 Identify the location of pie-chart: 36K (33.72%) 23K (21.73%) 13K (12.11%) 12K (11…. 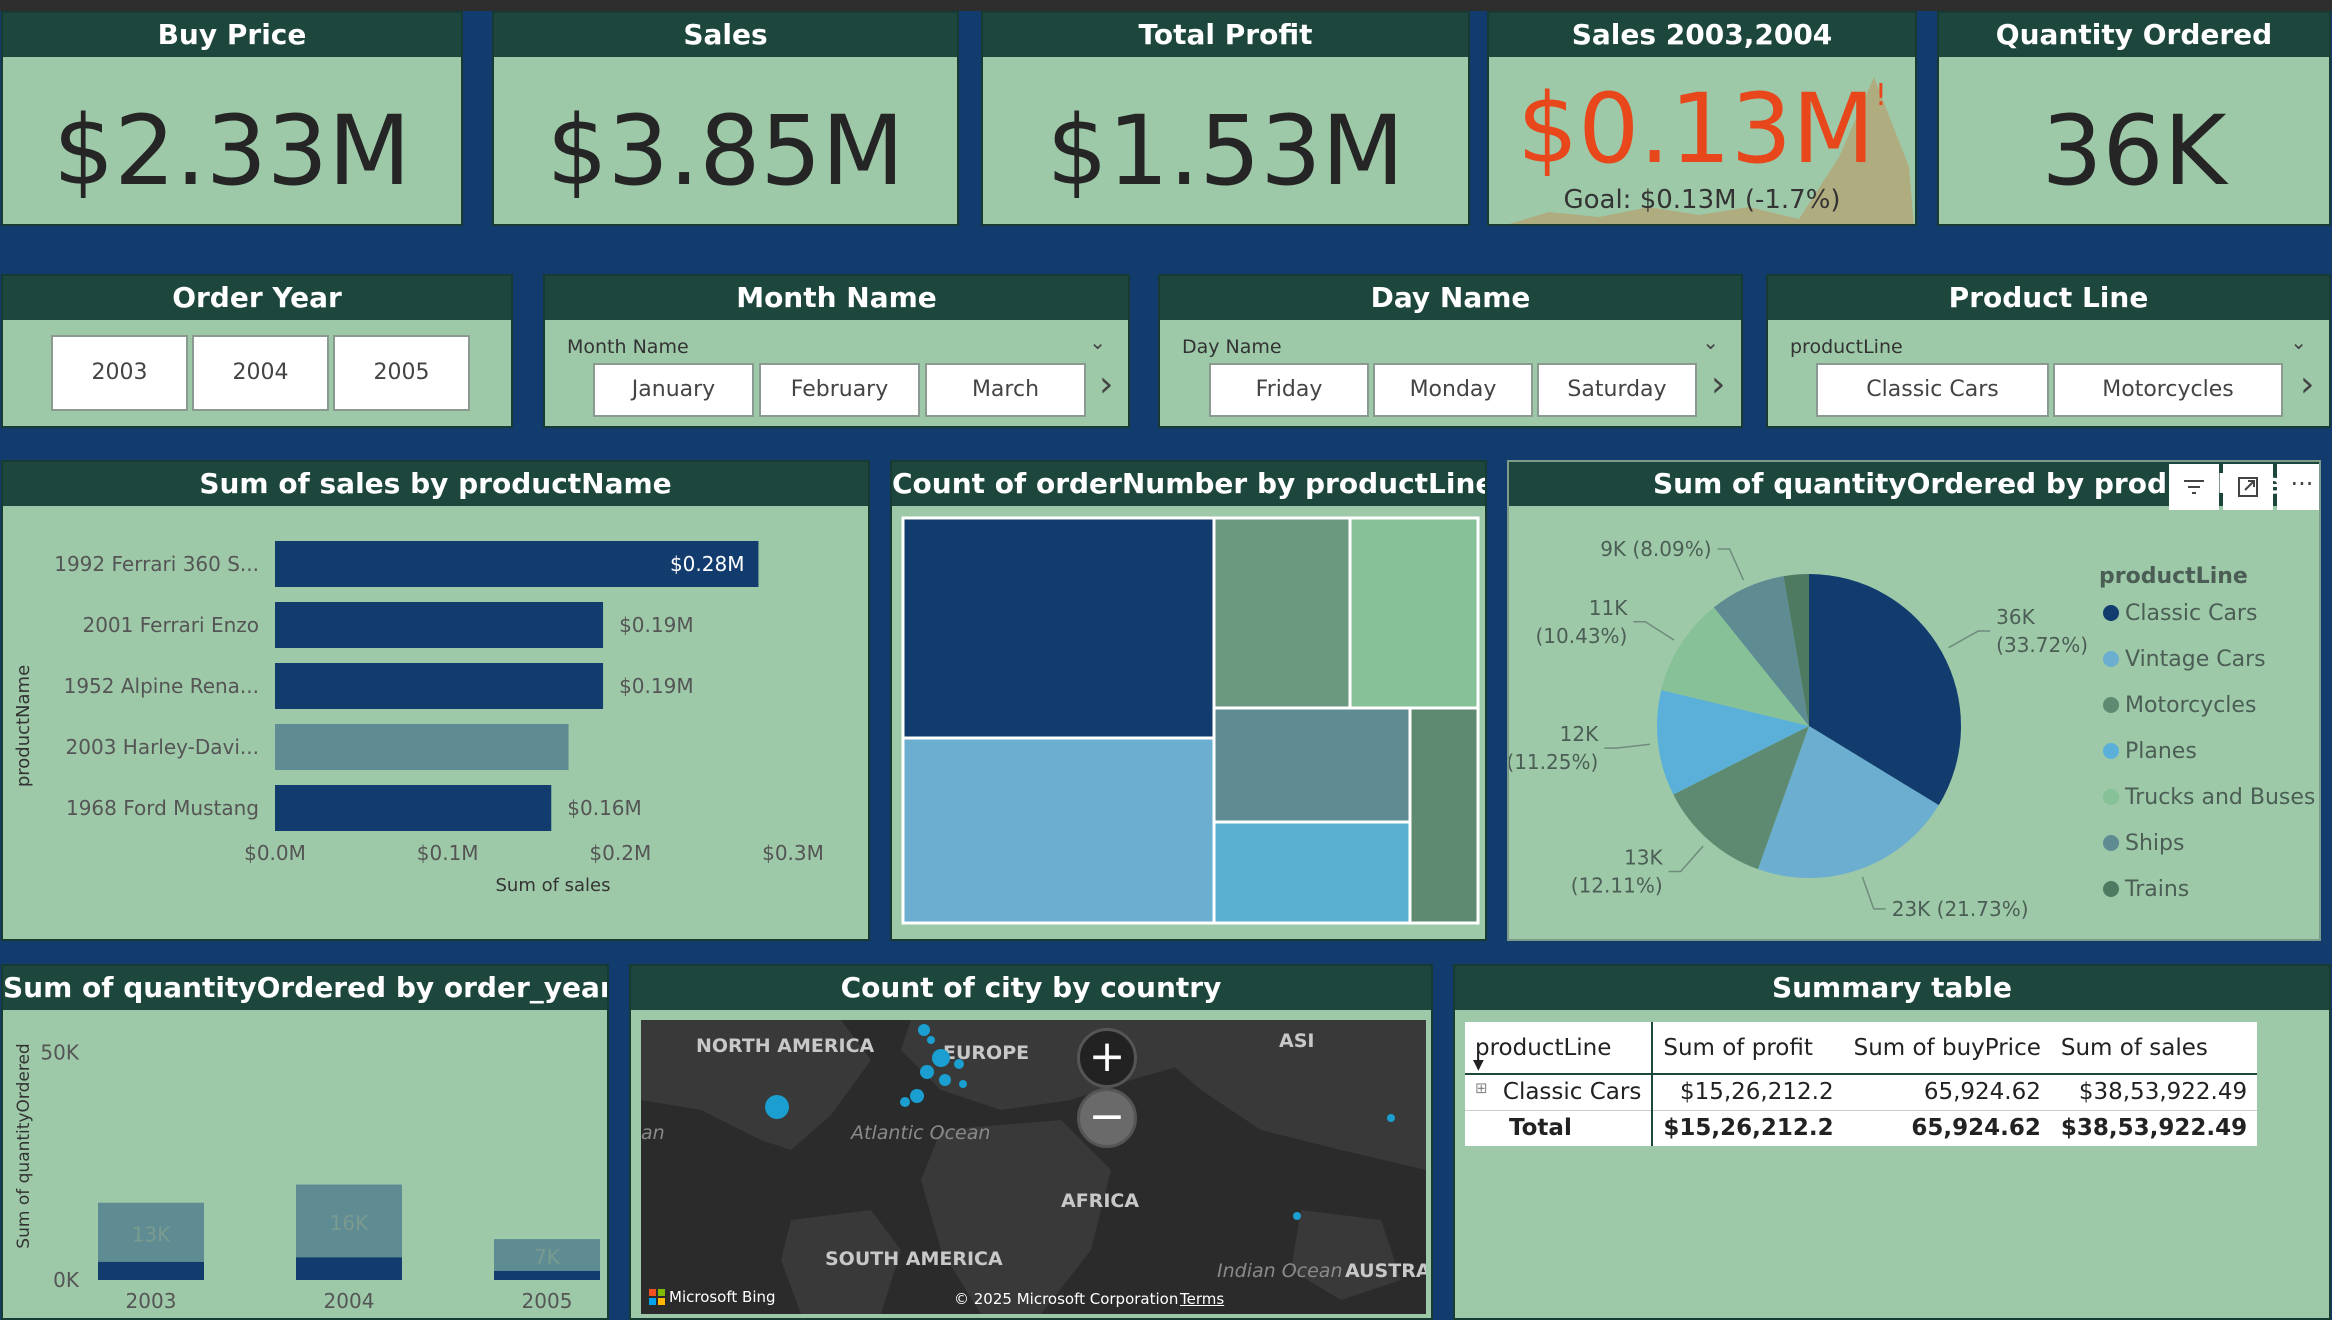
(1912, 729).